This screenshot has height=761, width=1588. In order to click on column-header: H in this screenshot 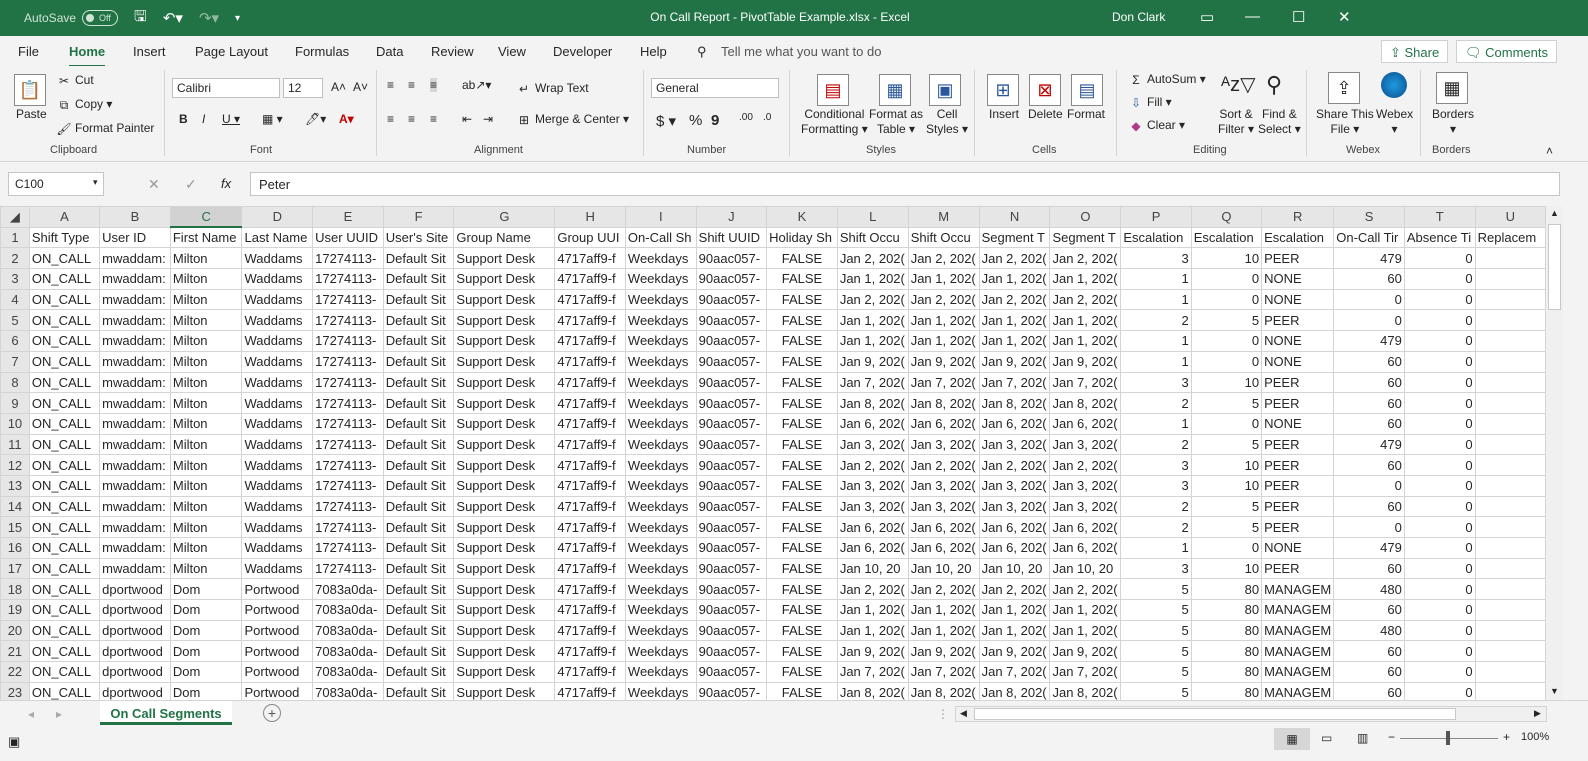, I will do `click(590, 217)`.